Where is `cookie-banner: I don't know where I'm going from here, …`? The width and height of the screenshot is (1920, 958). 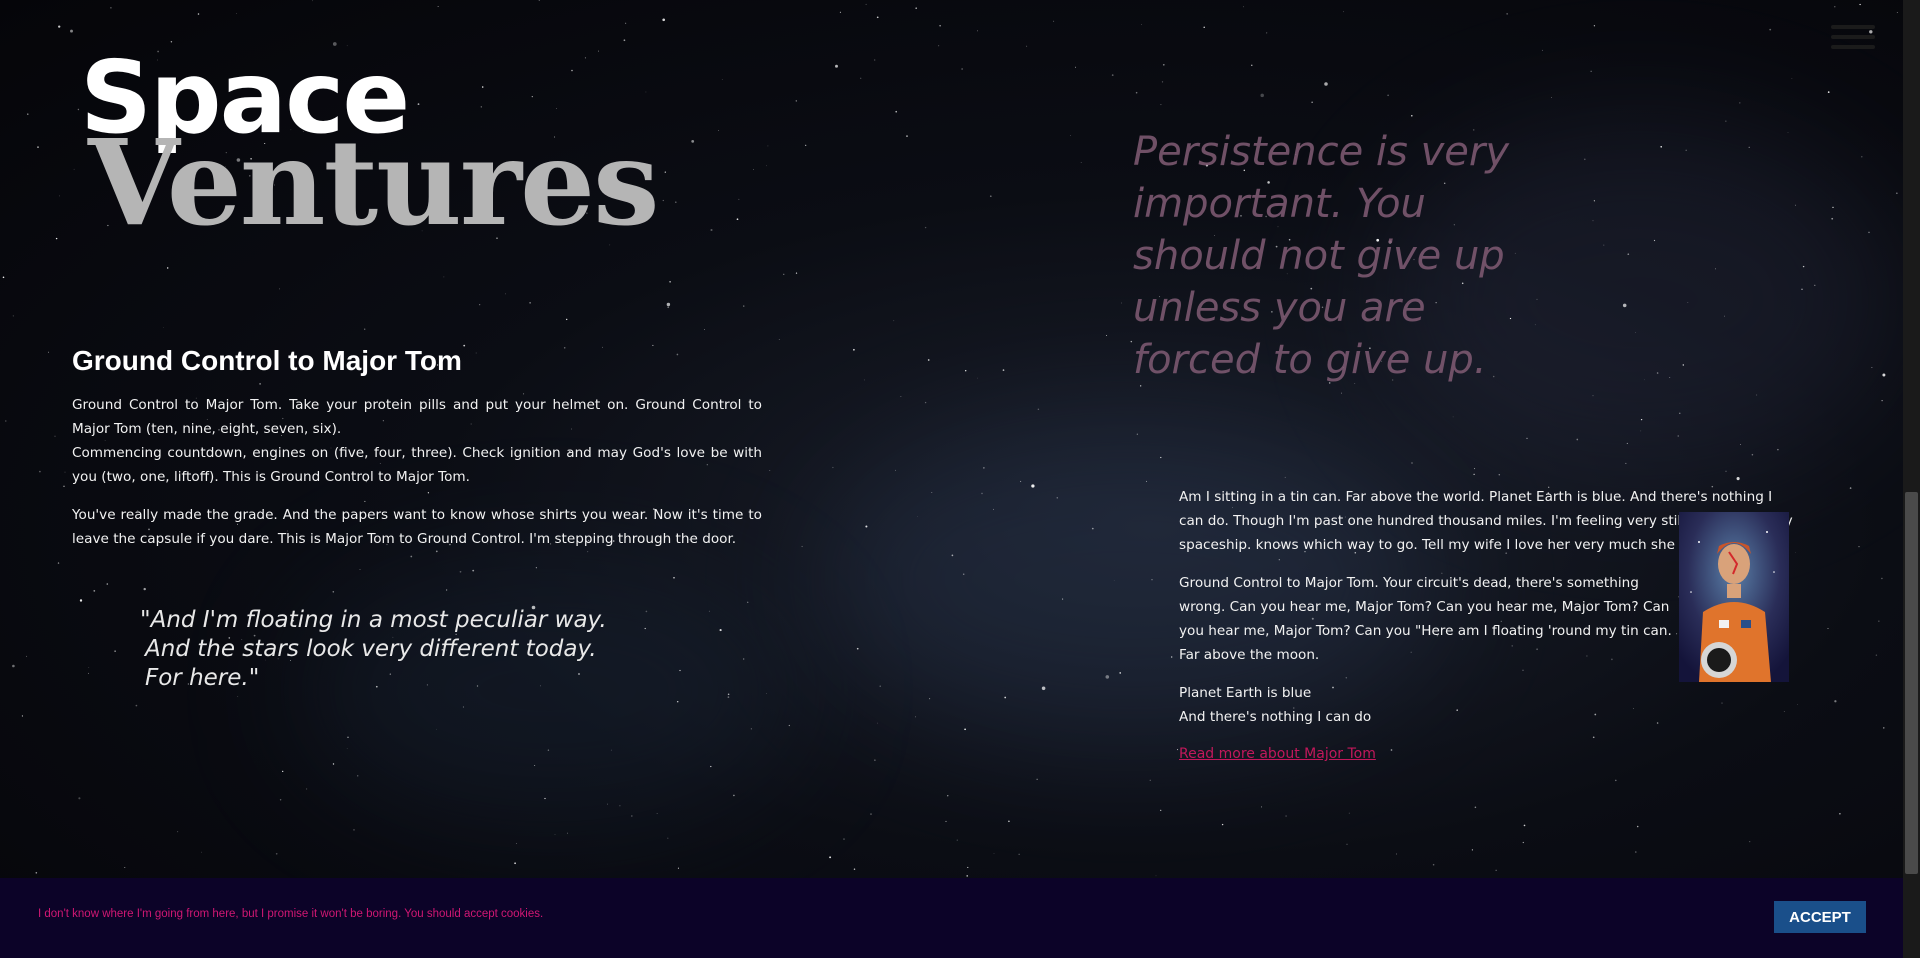 cookie-banner: I don't know where I'm going from here, … is located at coordinates (960, 918).